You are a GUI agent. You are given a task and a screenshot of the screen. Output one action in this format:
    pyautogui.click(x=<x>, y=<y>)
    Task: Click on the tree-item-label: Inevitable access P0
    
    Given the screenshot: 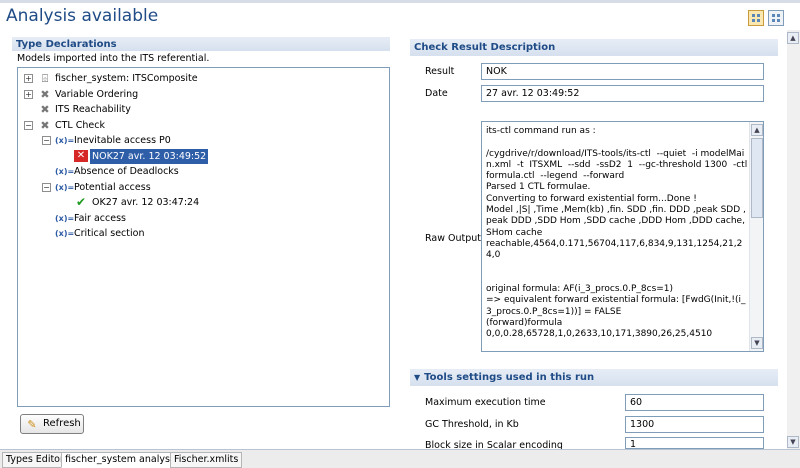 What is the action you would take?
    pyautogui.click(x=122, y=140)
    